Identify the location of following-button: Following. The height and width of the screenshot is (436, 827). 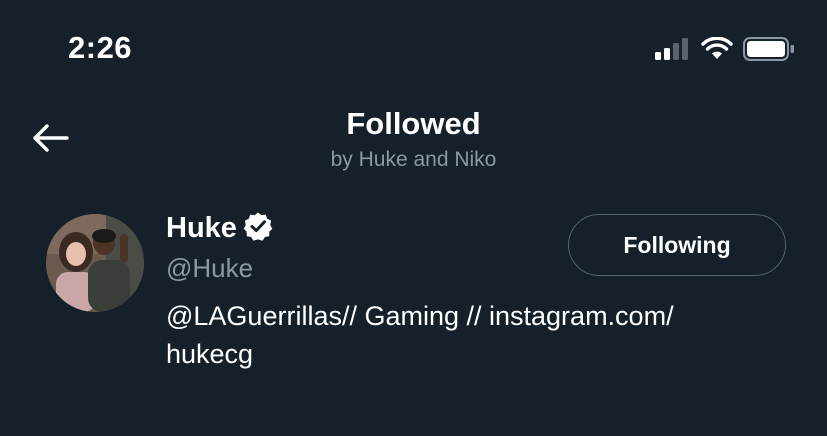
(677, 245).